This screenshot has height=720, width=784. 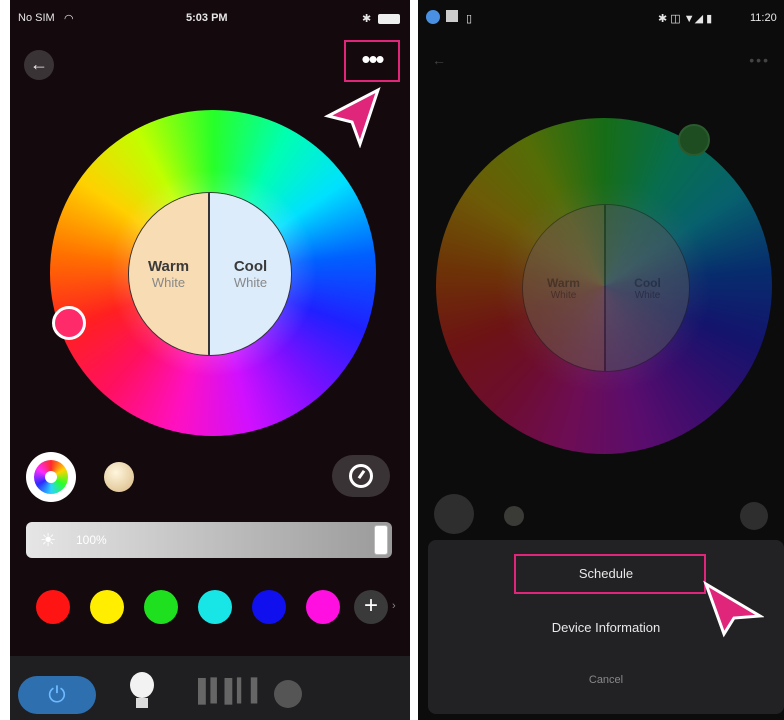 I want to click on image-notification-icon, so click(x=452, y=16).